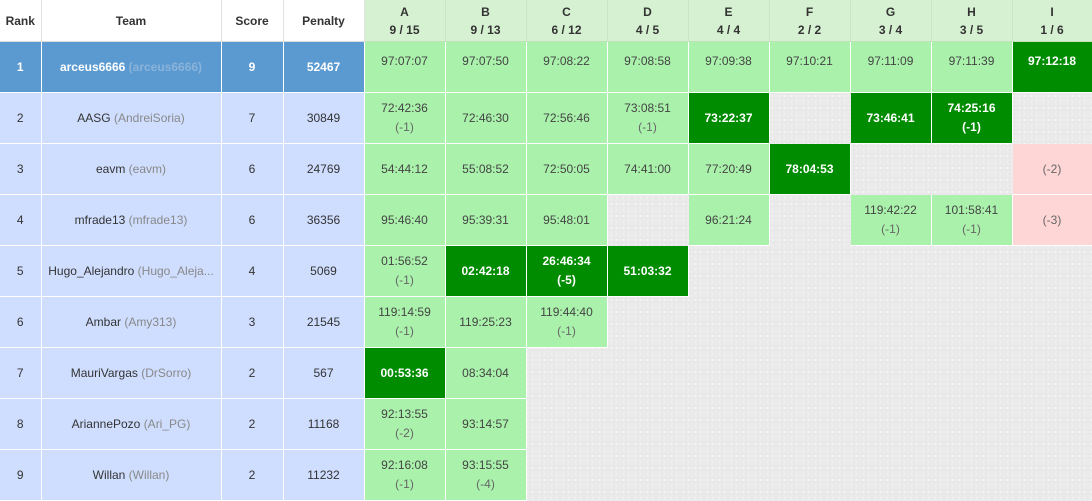 The width and height of the screenshot is (1092, 501). Describe the element at coordinates (405, 475) in the screenshot. I see `problem-cell-a: 92:16:08 (-1)` at that location.